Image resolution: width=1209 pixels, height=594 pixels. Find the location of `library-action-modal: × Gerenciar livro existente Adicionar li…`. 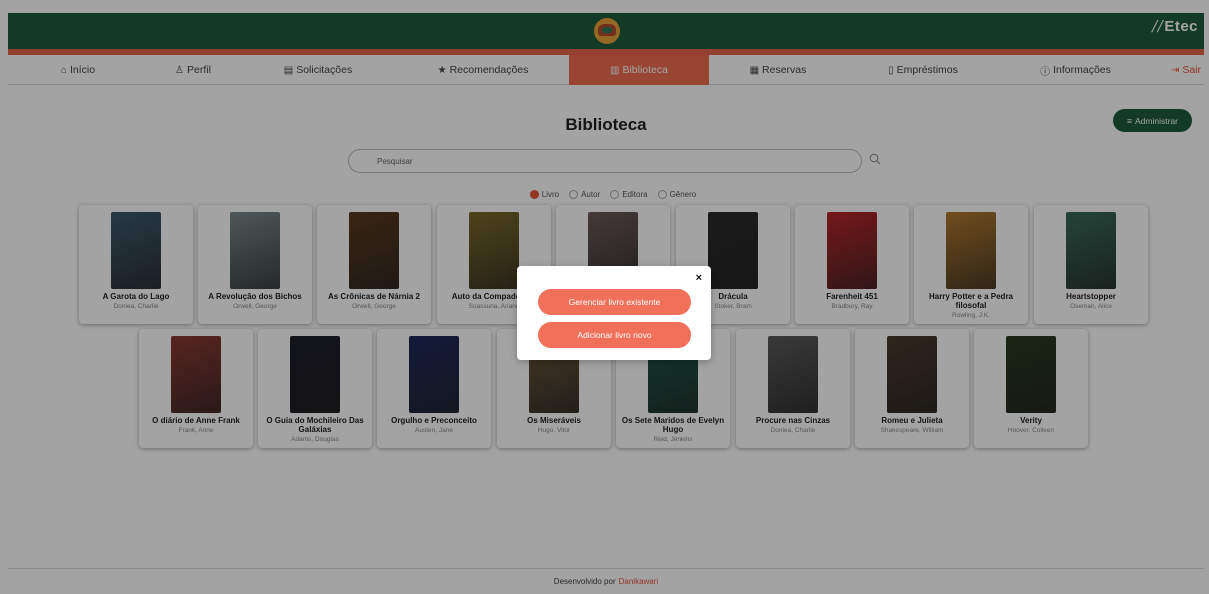

library-action-modal: × Gerenciar livro existente Adicionar li… is located at coordinates (614, 313).